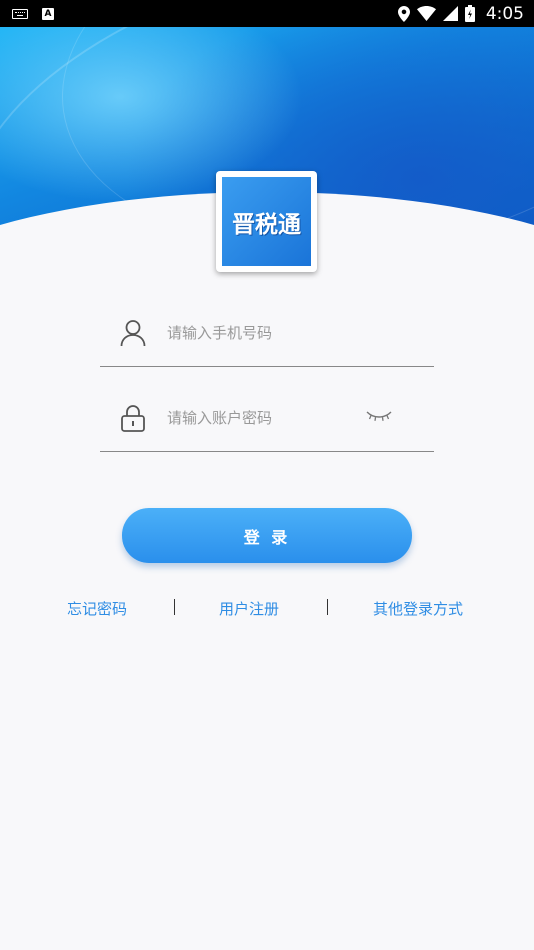 Image resolution: width=534 pixels, height=950 pixels. I want to click on forgot-password-link: 忘记密码, so click(97, 608).